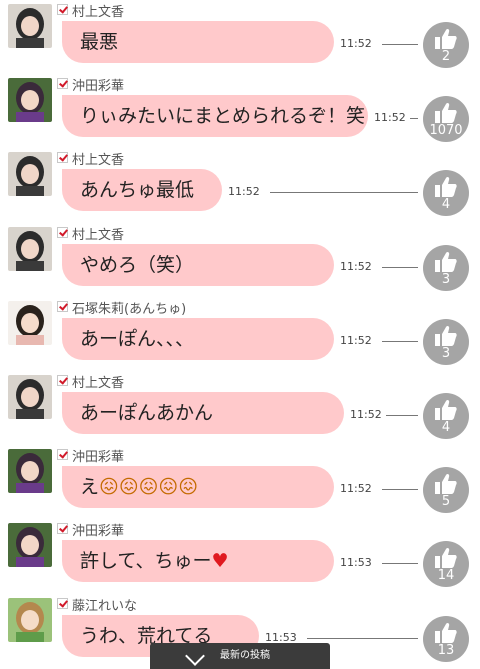 Image resolution: width=480 pixels, height=669 pixels. I want to click on latest-posts-label: 最新の投稿, so click(245, 655).